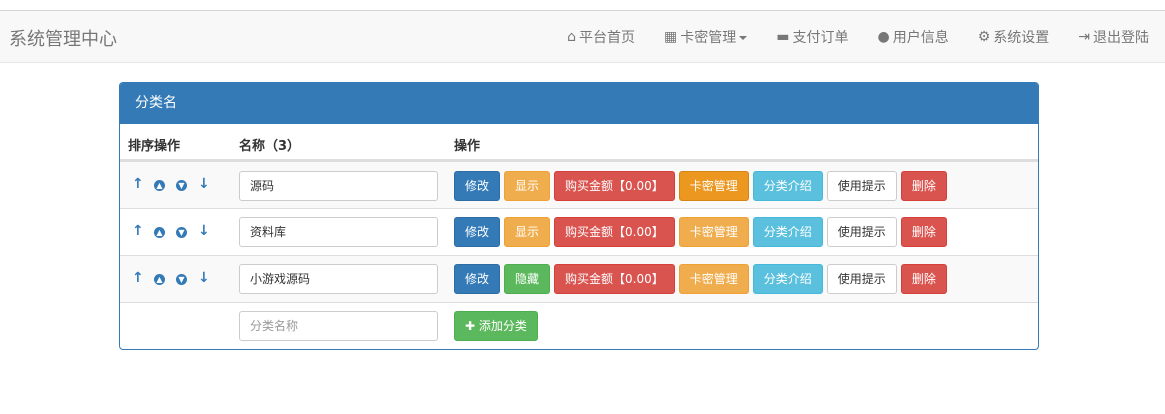 This screenshot has height=414, width=1165. I want to click on logout-icon: ⇥, so click(1084, 37).